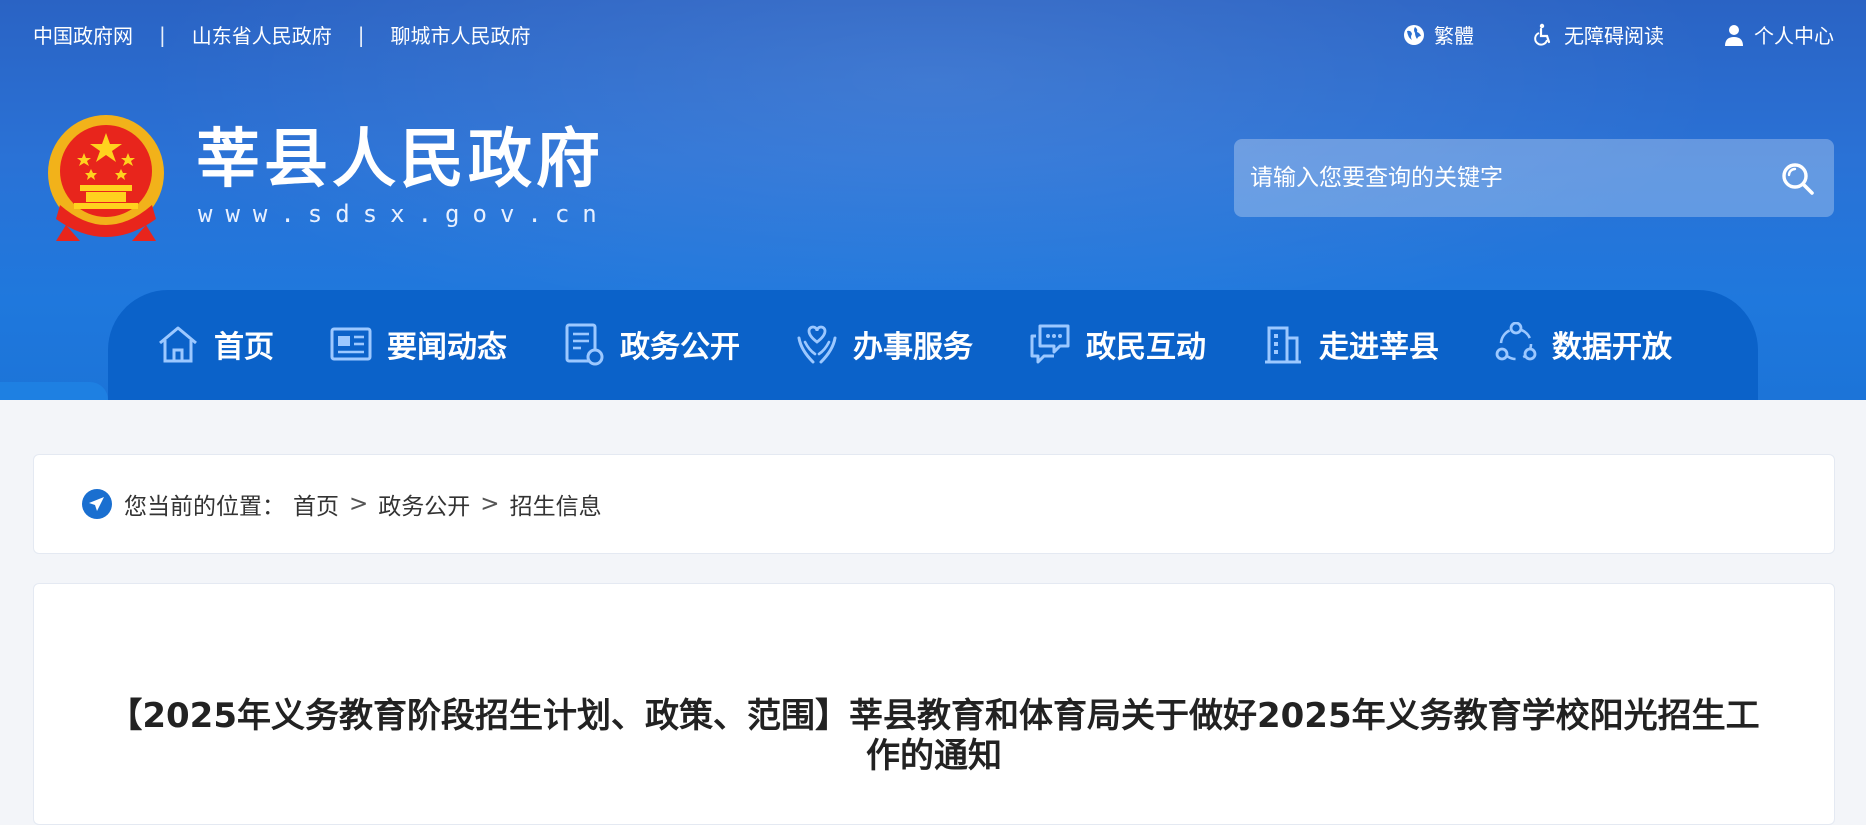 The height and width of the screenshot is (825, 1866). What do you see at coordinates (1798, 179) in the screenshot?
I see `search-icon` at bounding box center [1798, 179].